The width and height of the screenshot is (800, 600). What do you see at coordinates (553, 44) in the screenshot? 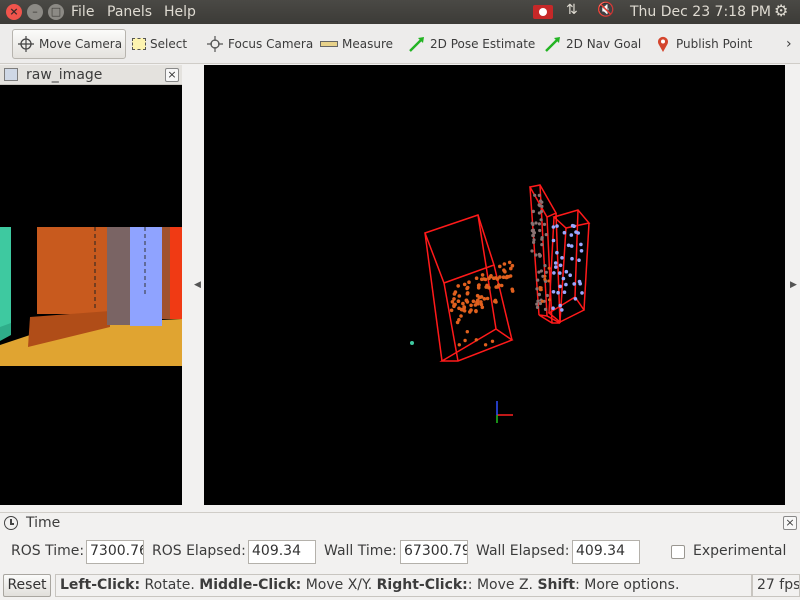
I see `green-arrow-icon` at bounding box center [553, 44].